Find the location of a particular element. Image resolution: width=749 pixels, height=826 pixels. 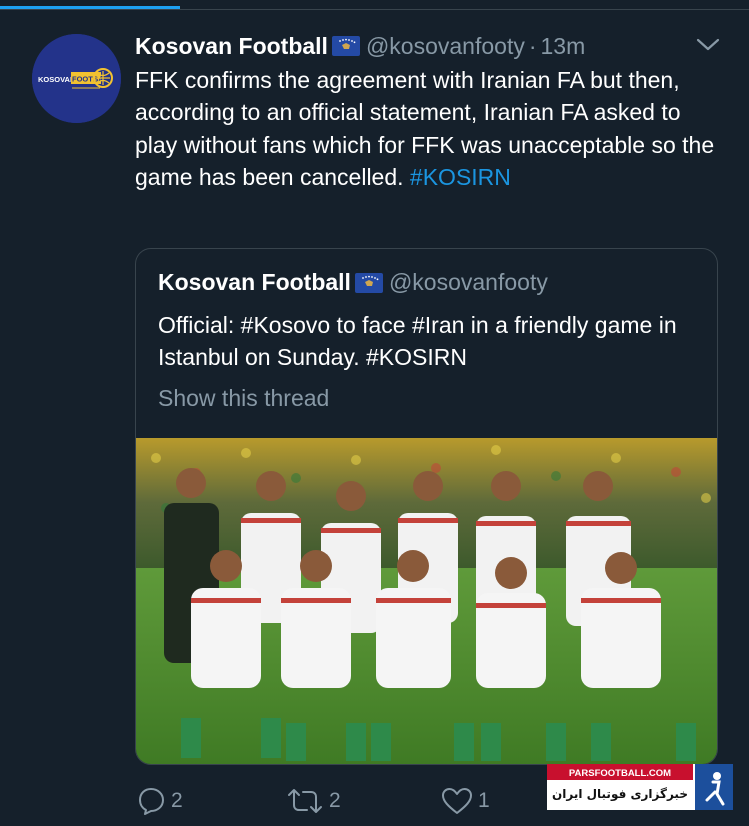

tweet-header: Kosovan Football @kosovanfooty · 13m is located at coordinates (430, 46).